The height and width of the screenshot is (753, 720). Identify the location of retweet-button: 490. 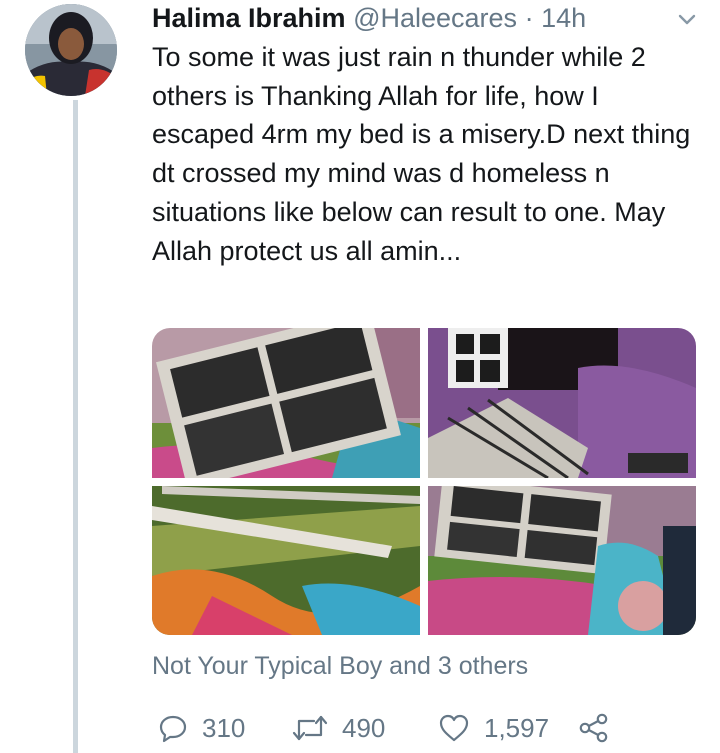
(338, 728).